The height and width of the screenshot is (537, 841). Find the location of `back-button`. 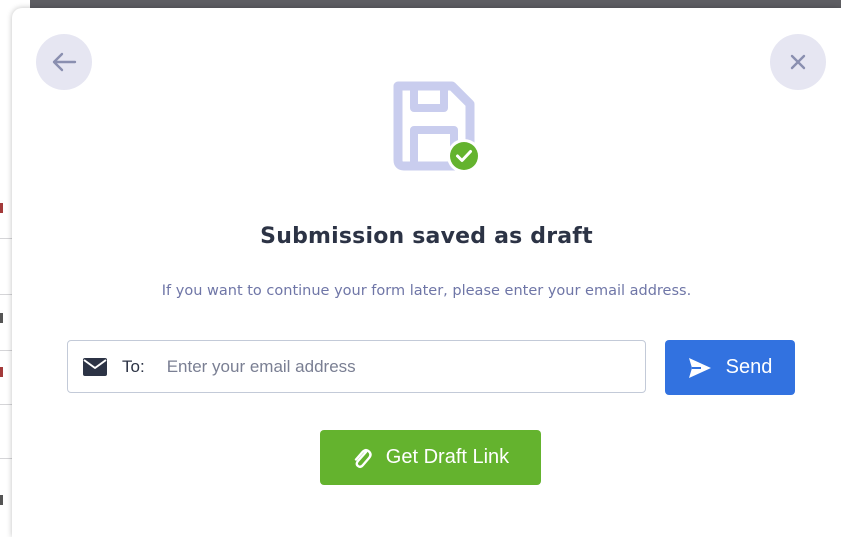

back-button is located at coordinates (64, 62).